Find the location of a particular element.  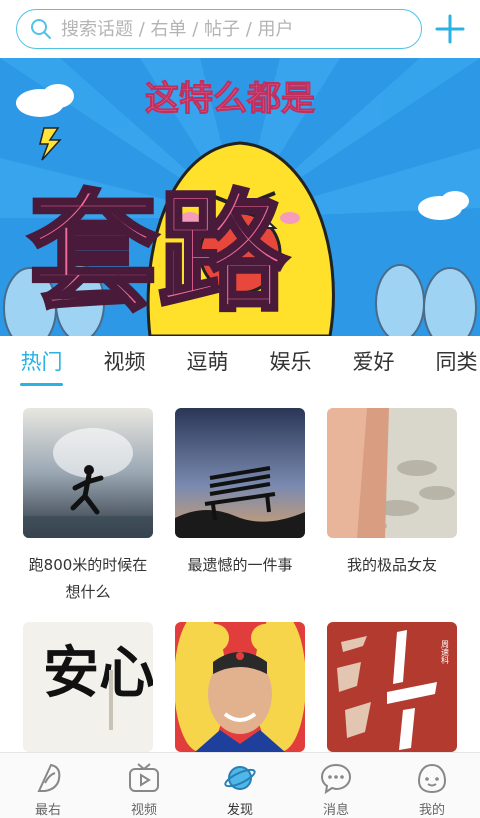

topic-card: 我的极品女友 is located at coordinates (392, 493).